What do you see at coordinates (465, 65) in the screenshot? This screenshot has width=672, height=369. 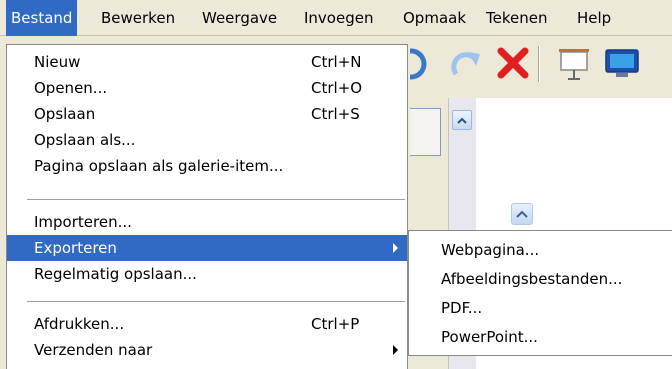 I see `redo-icon` at bounding box center [465, 65].